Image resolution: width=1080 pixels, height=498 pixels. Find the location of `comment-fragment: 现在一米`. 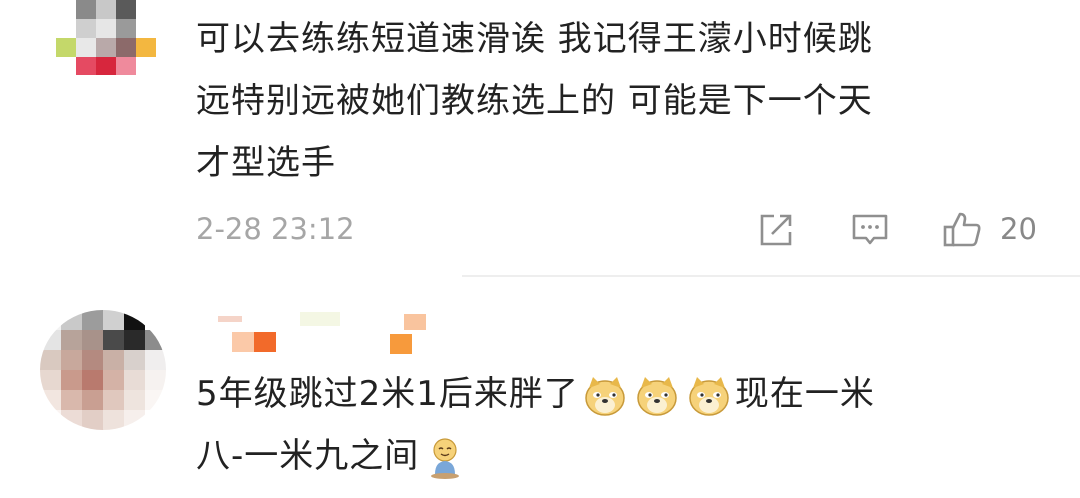

comment-fragment: 现在一米 is located at coordinates (804, 394).